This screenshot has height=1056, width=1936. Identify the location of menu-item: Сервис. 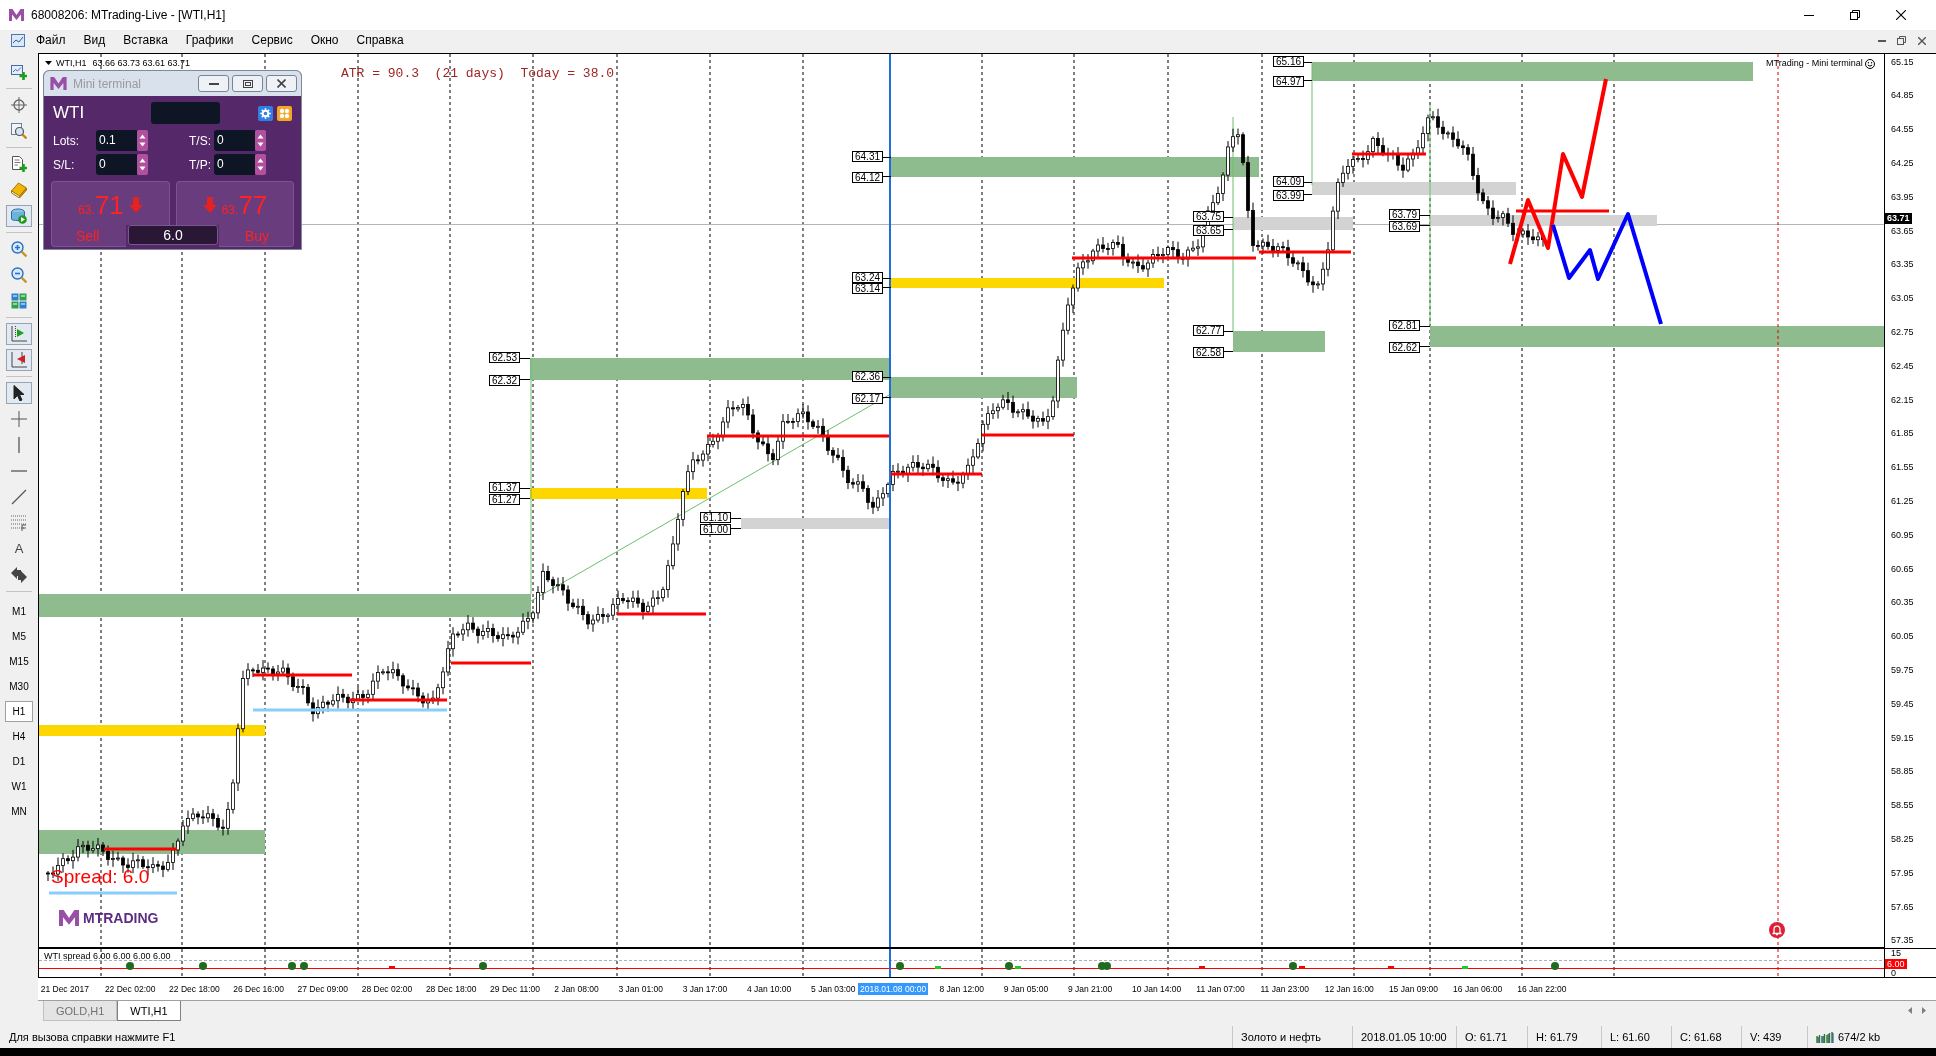
(272, 40).